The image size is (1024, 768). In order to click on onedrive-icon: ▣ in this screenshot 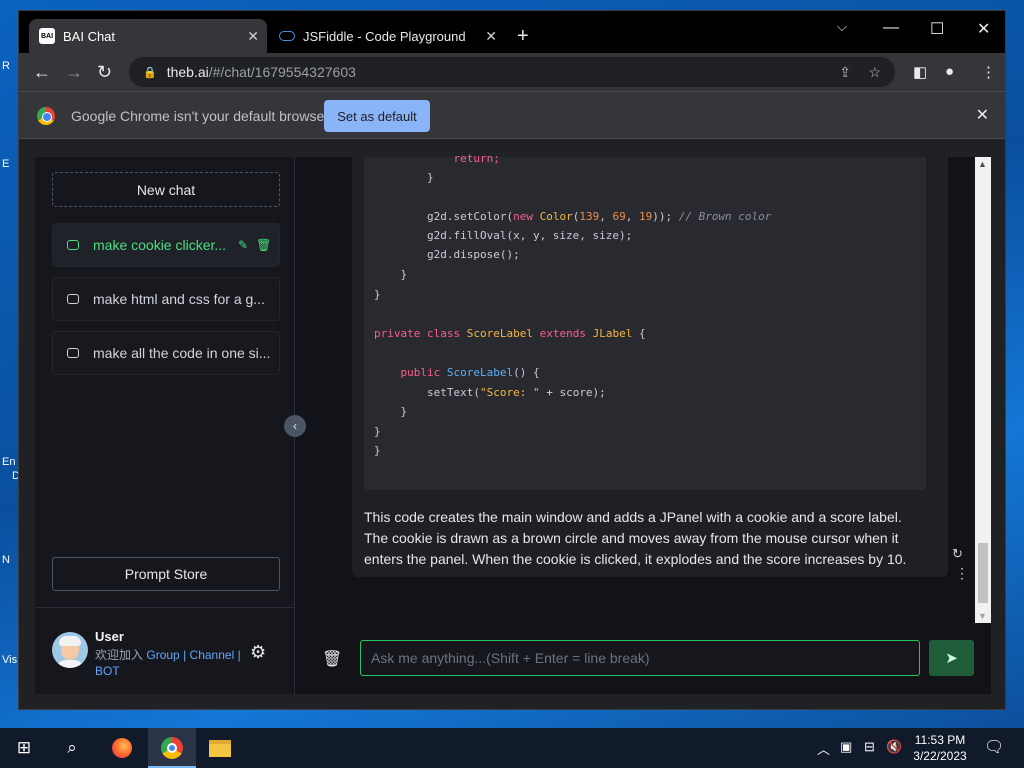, I will do `click(846, 747)`.